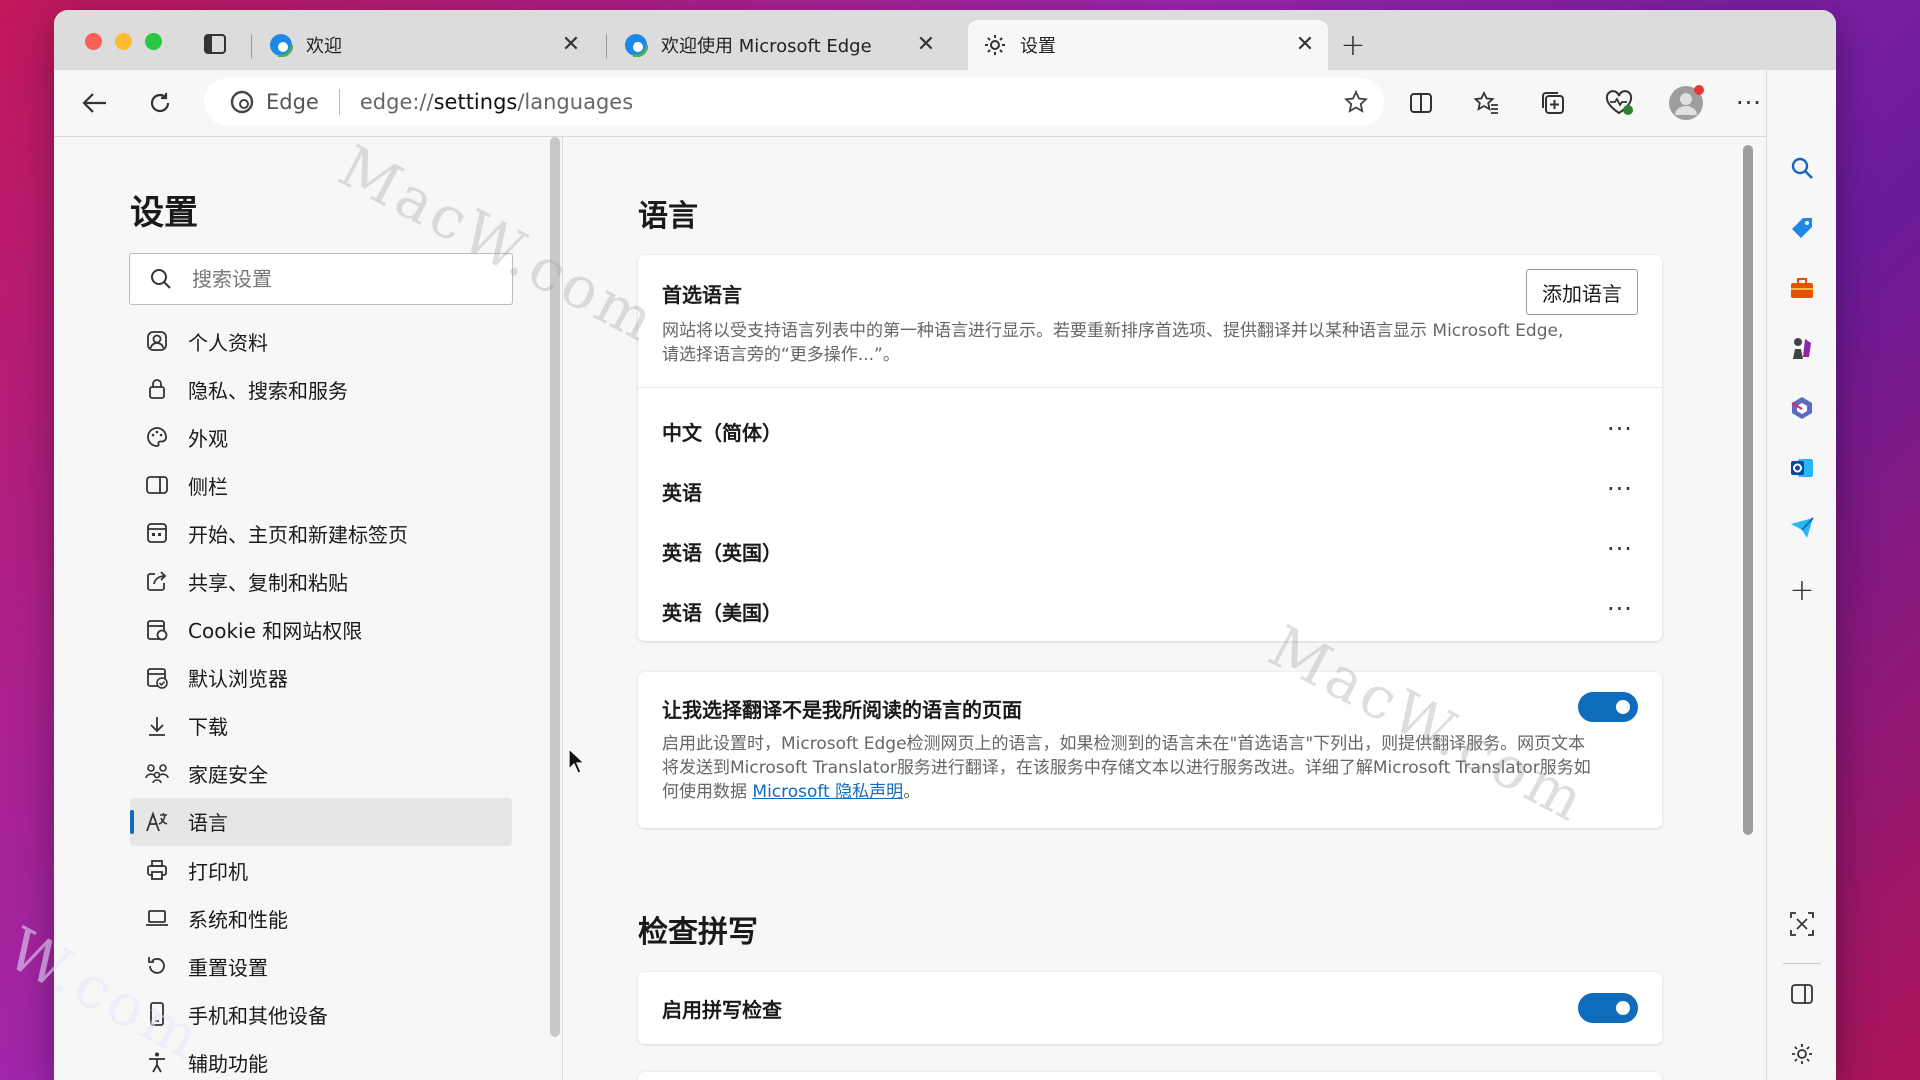 This screenshot has width=1920, height=1080. I want to click on sidebar-item-appearance: 外观, so click(321, 437).